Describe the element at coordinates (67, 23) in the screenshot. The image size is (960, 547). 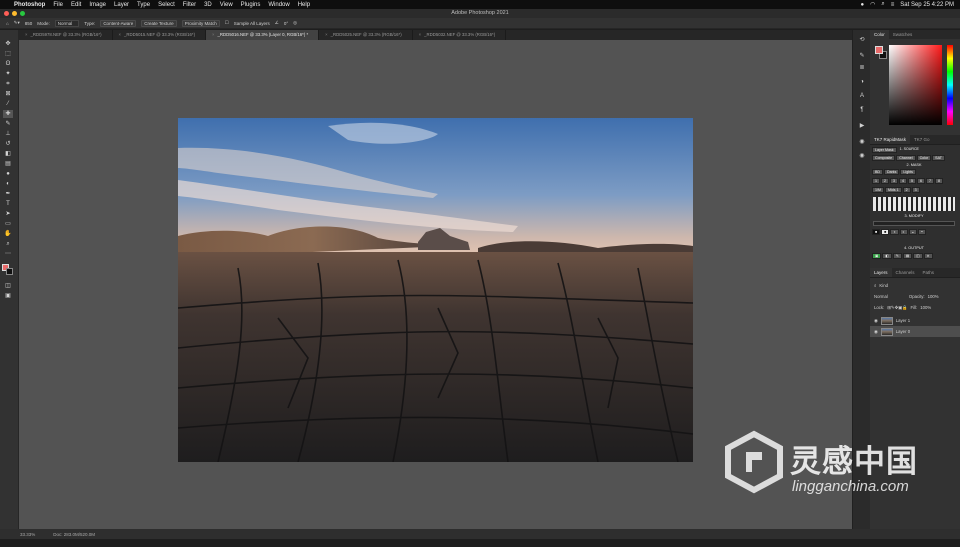
I see `mode-select: Normal` at that location.